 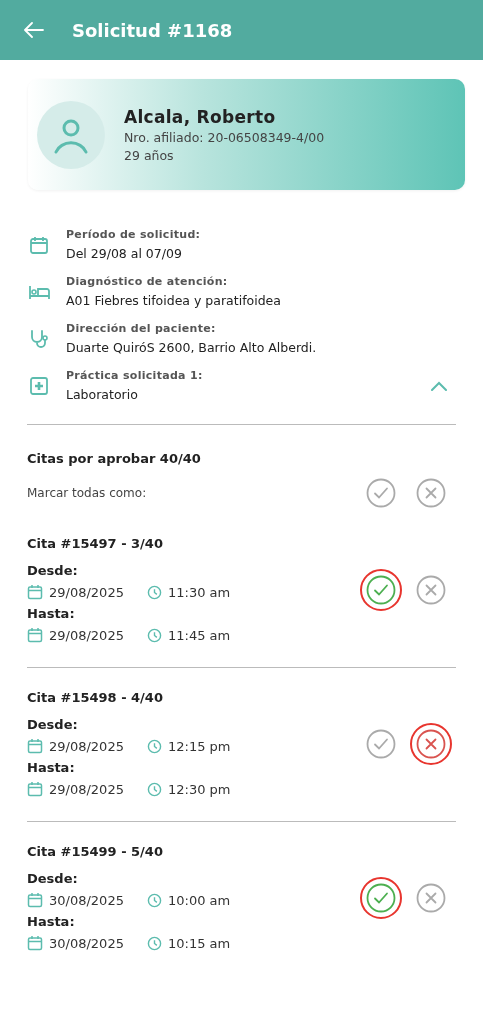 I want to click on patient-name: Alcala, Roberto, so click(x=200, y=116).